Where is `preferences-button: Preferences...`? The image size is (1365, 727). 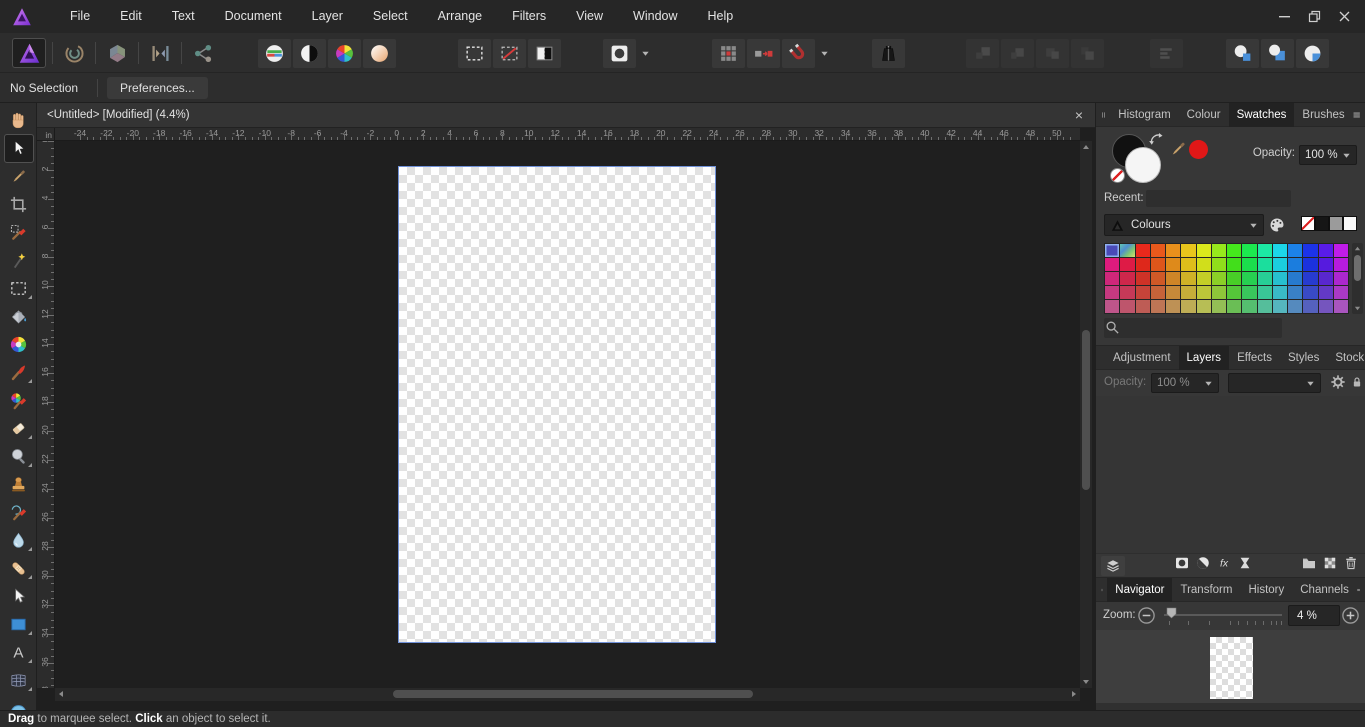
preferences-button: Preferences... is located at coordinates (157, 87).